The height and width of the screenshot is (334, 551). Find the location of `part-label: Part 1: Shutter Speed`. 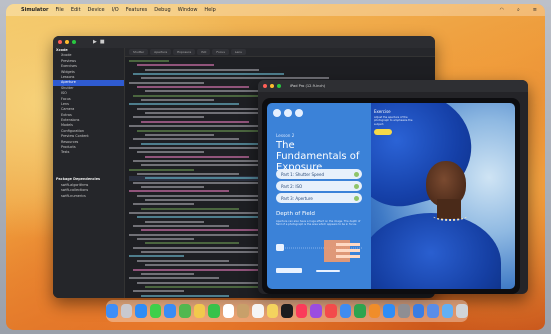

part-label: Part 1: Shutter Speed is located at coordinates (302, 174).